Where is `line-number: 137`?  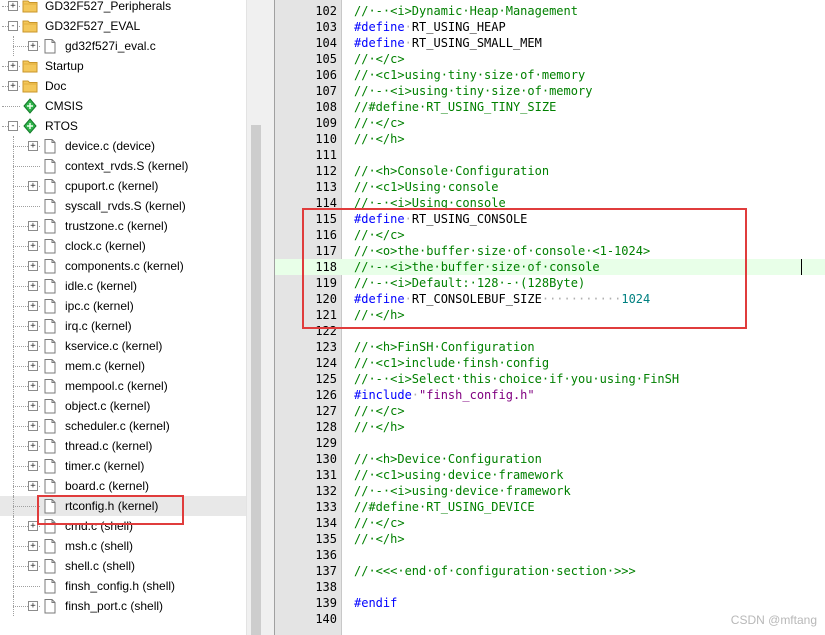 line-number: 137 is located at coordinates (326, 571).